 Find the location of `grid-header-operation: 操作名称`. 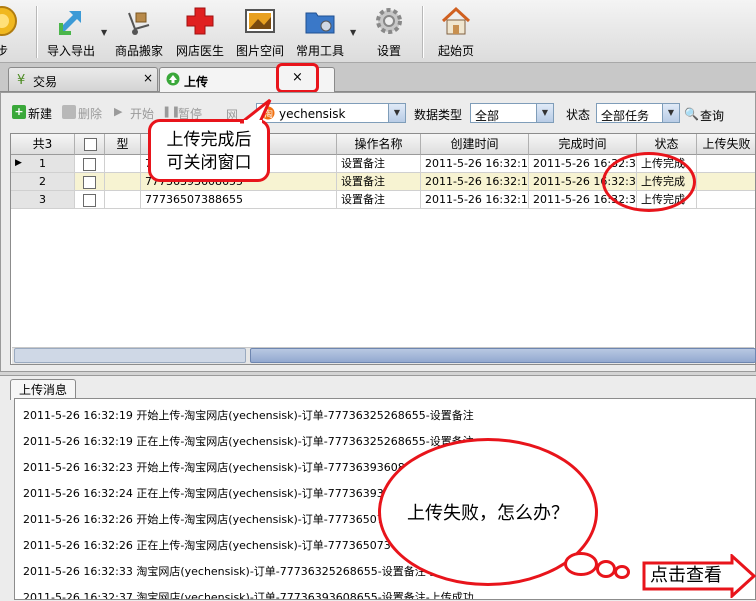

grid-header-operation: 操作名称 is located at coordinates (379, 144).